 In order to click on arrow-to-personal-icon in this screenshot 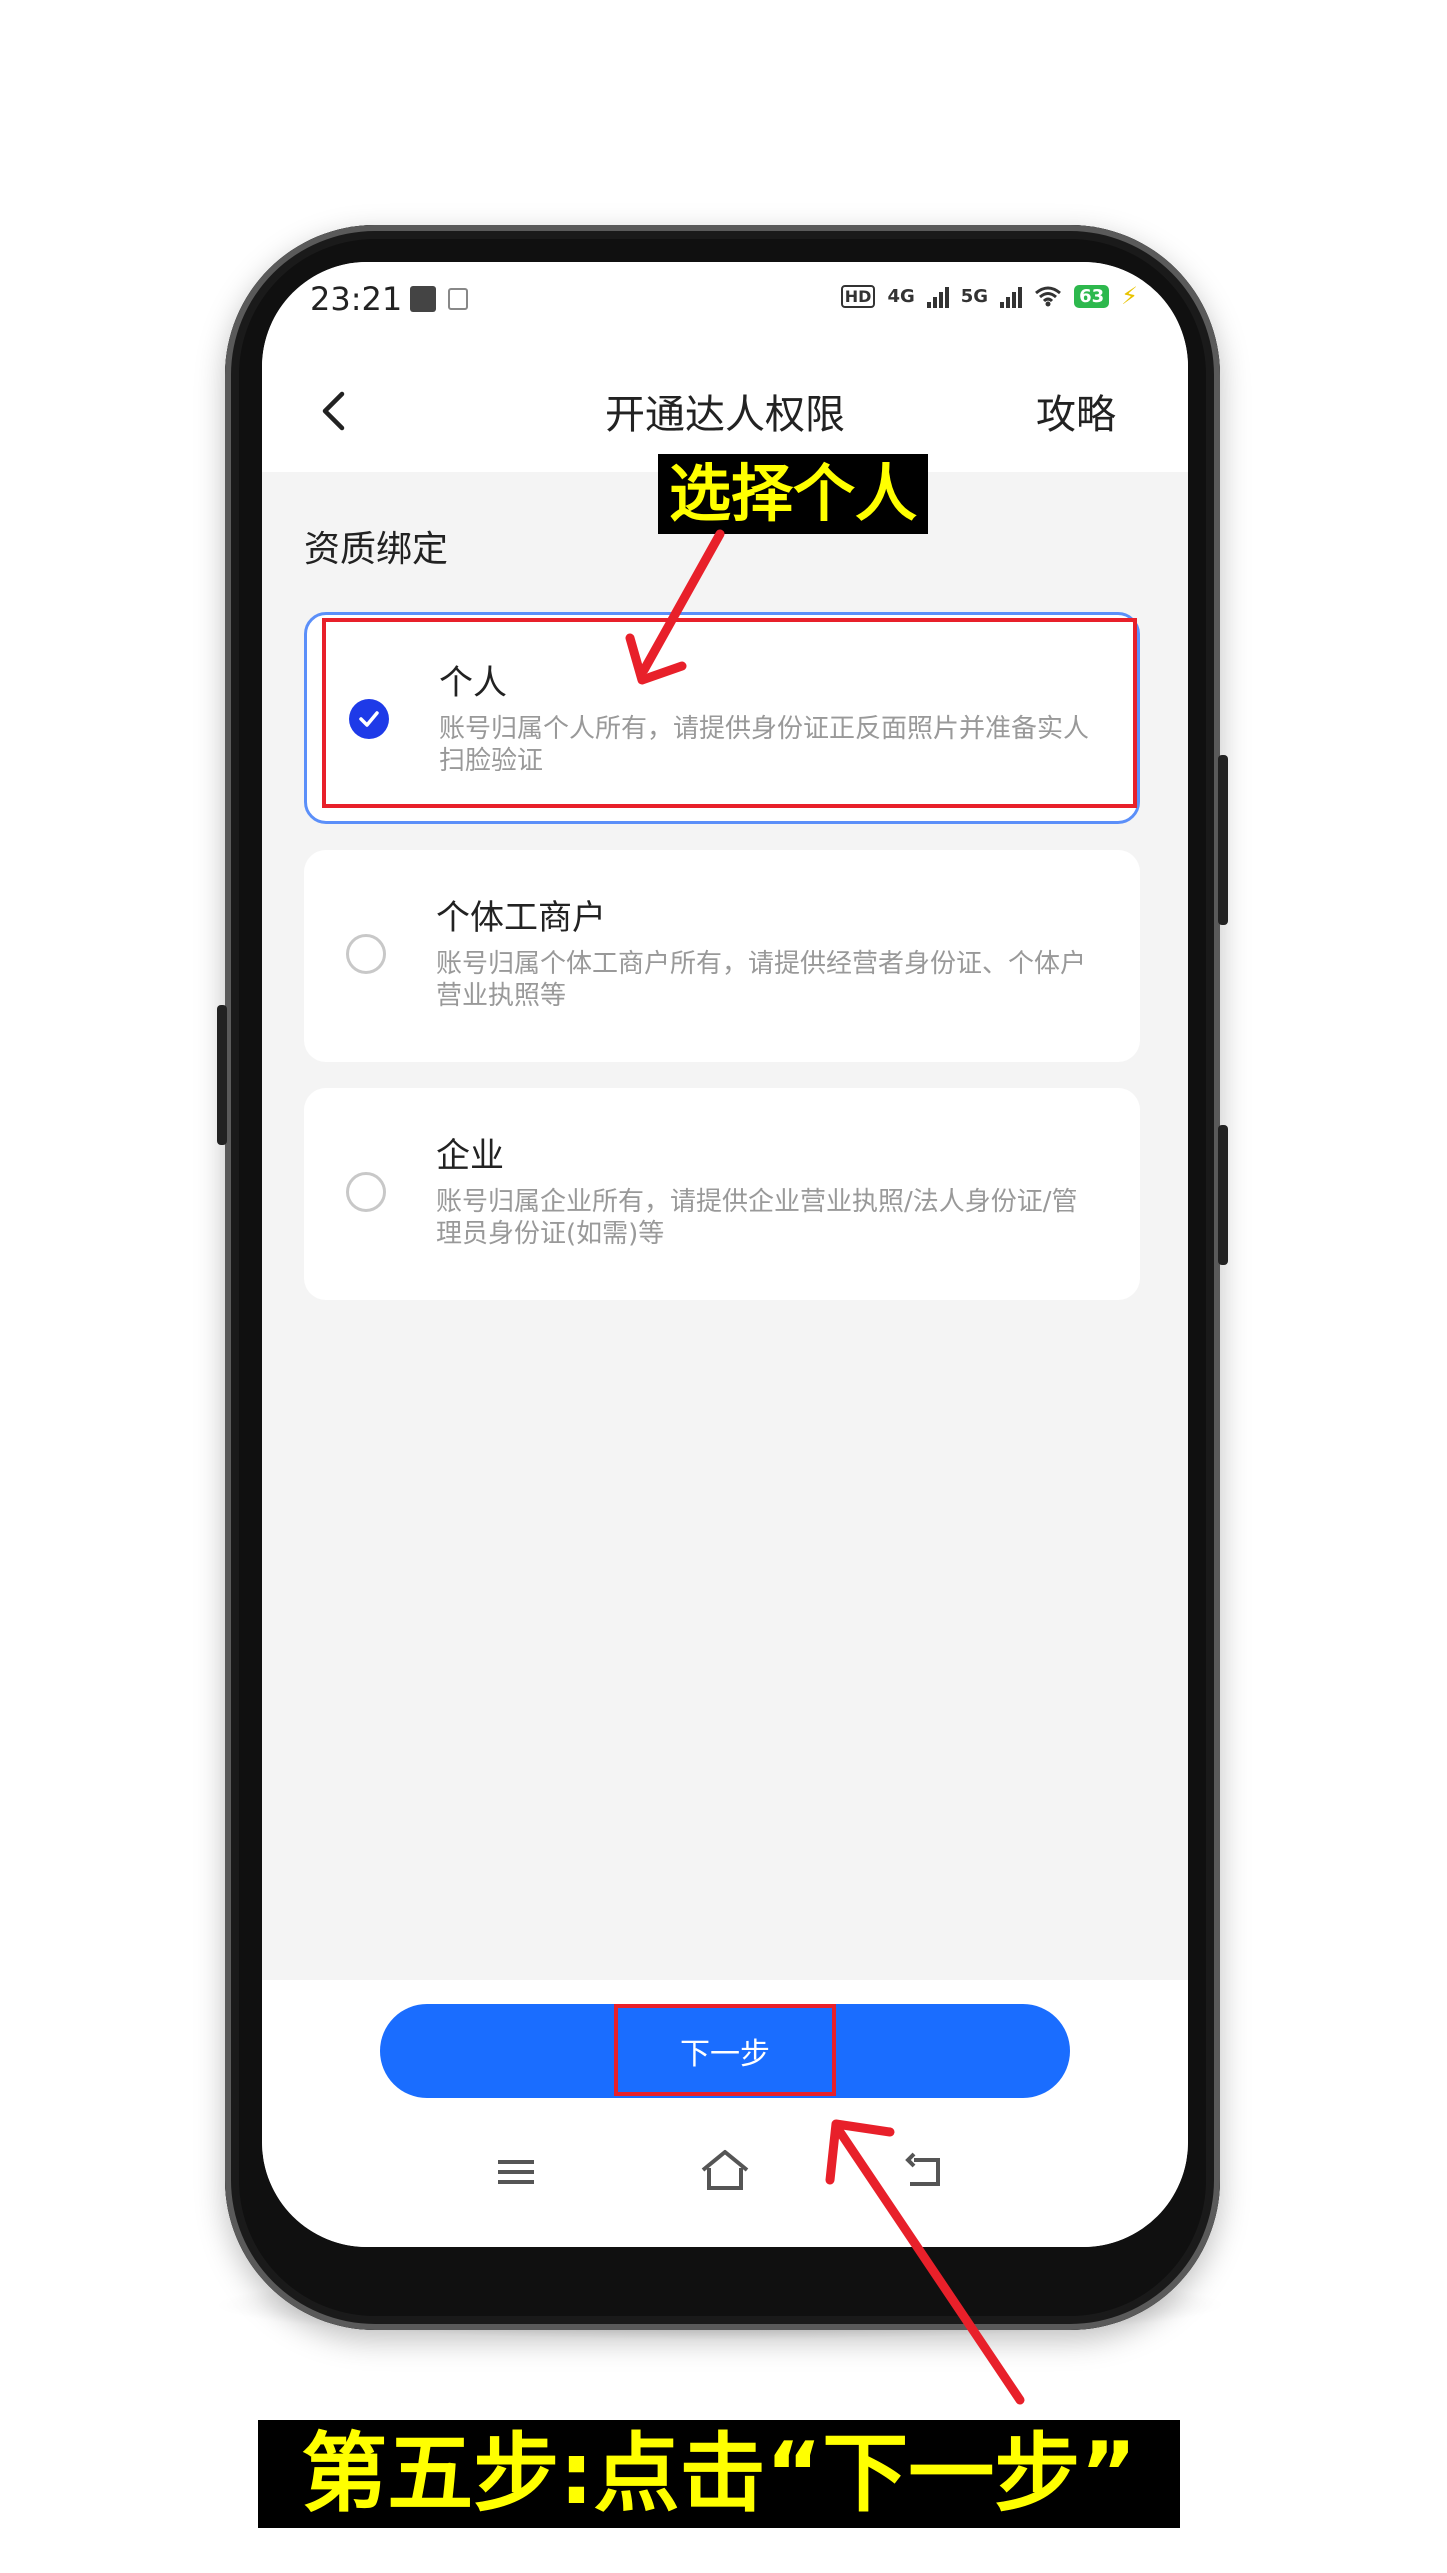, I will do `click(675, 607)`.